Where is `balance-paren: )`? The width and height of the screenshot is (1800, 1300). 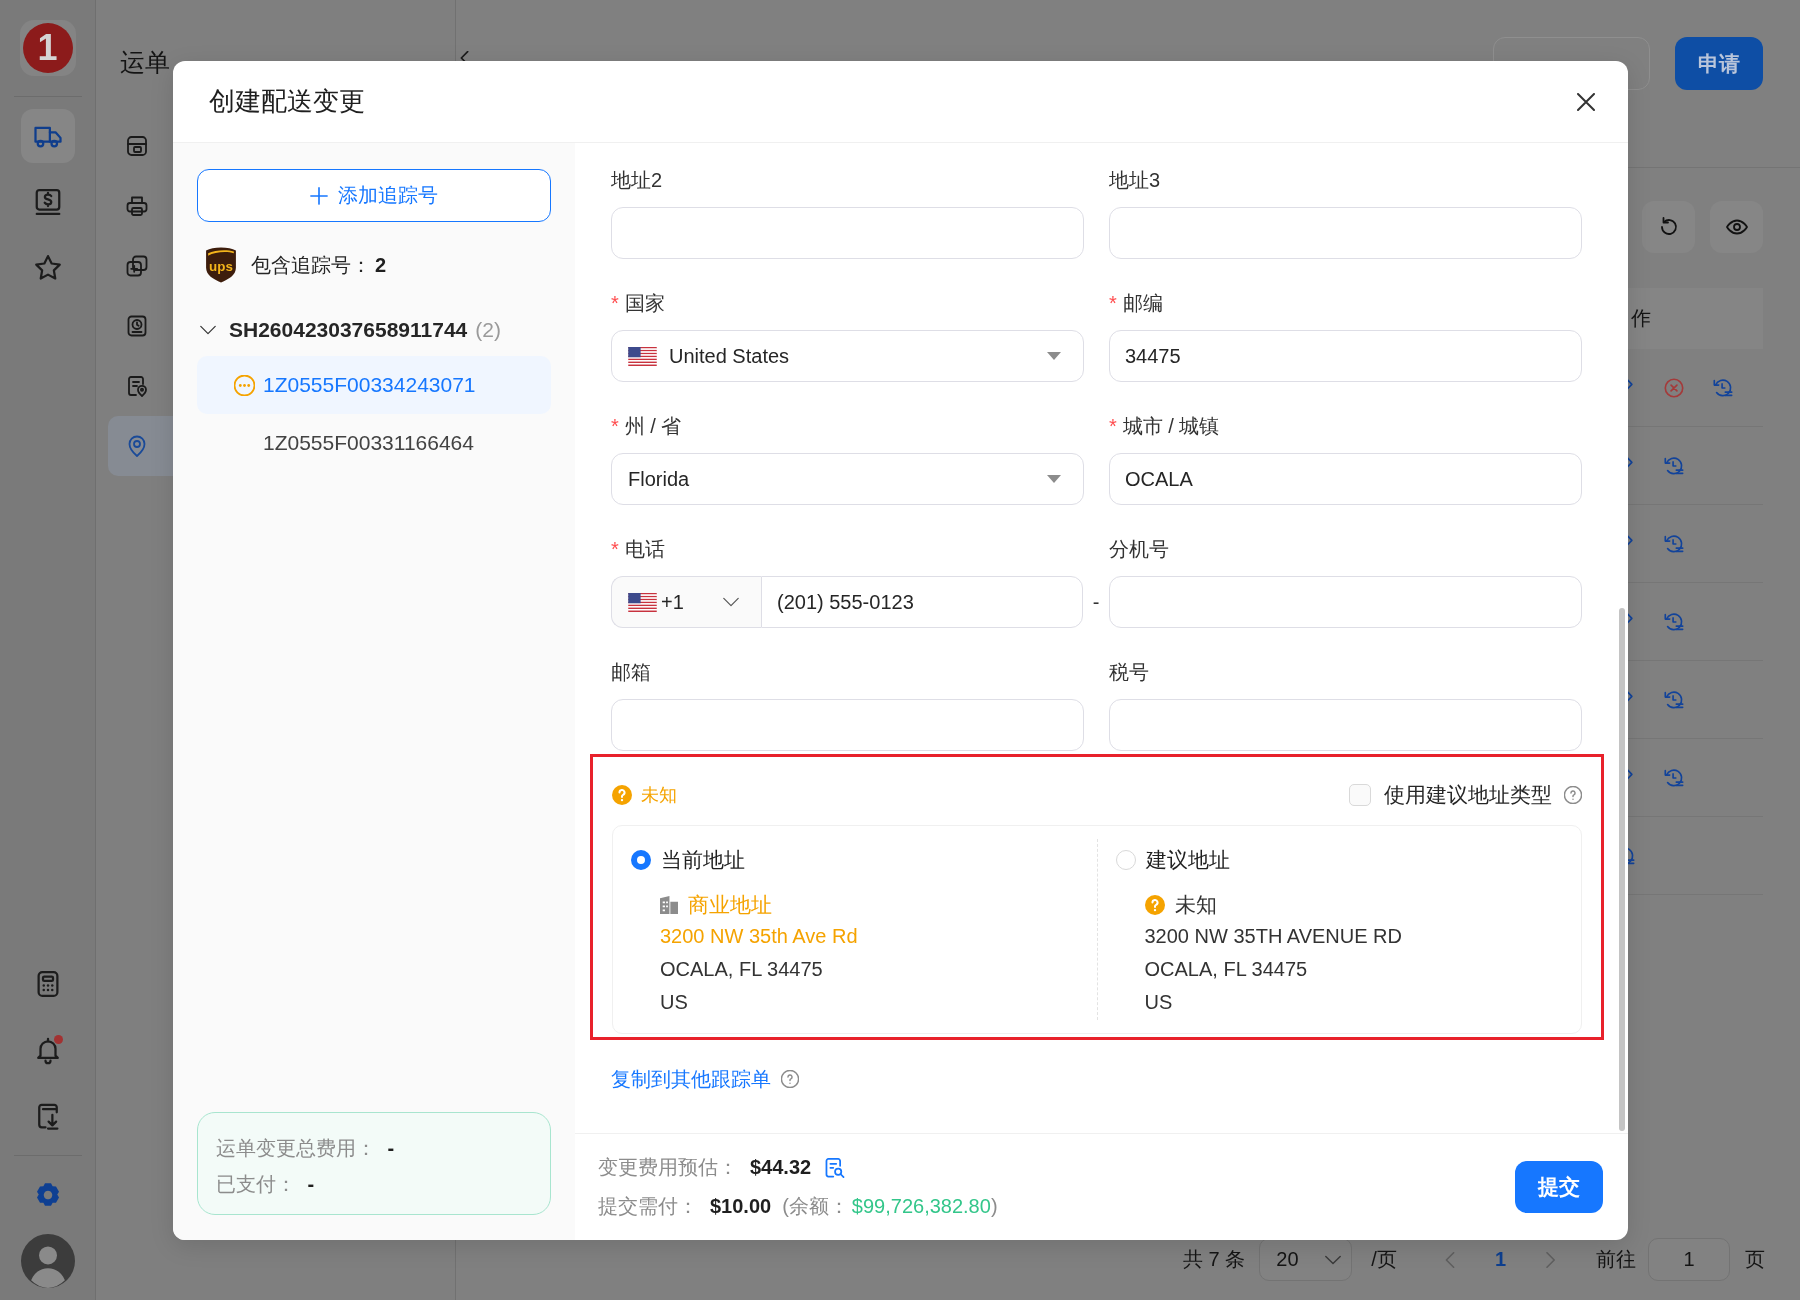
balance-paren: ) is located at coordinates (994, 1206).